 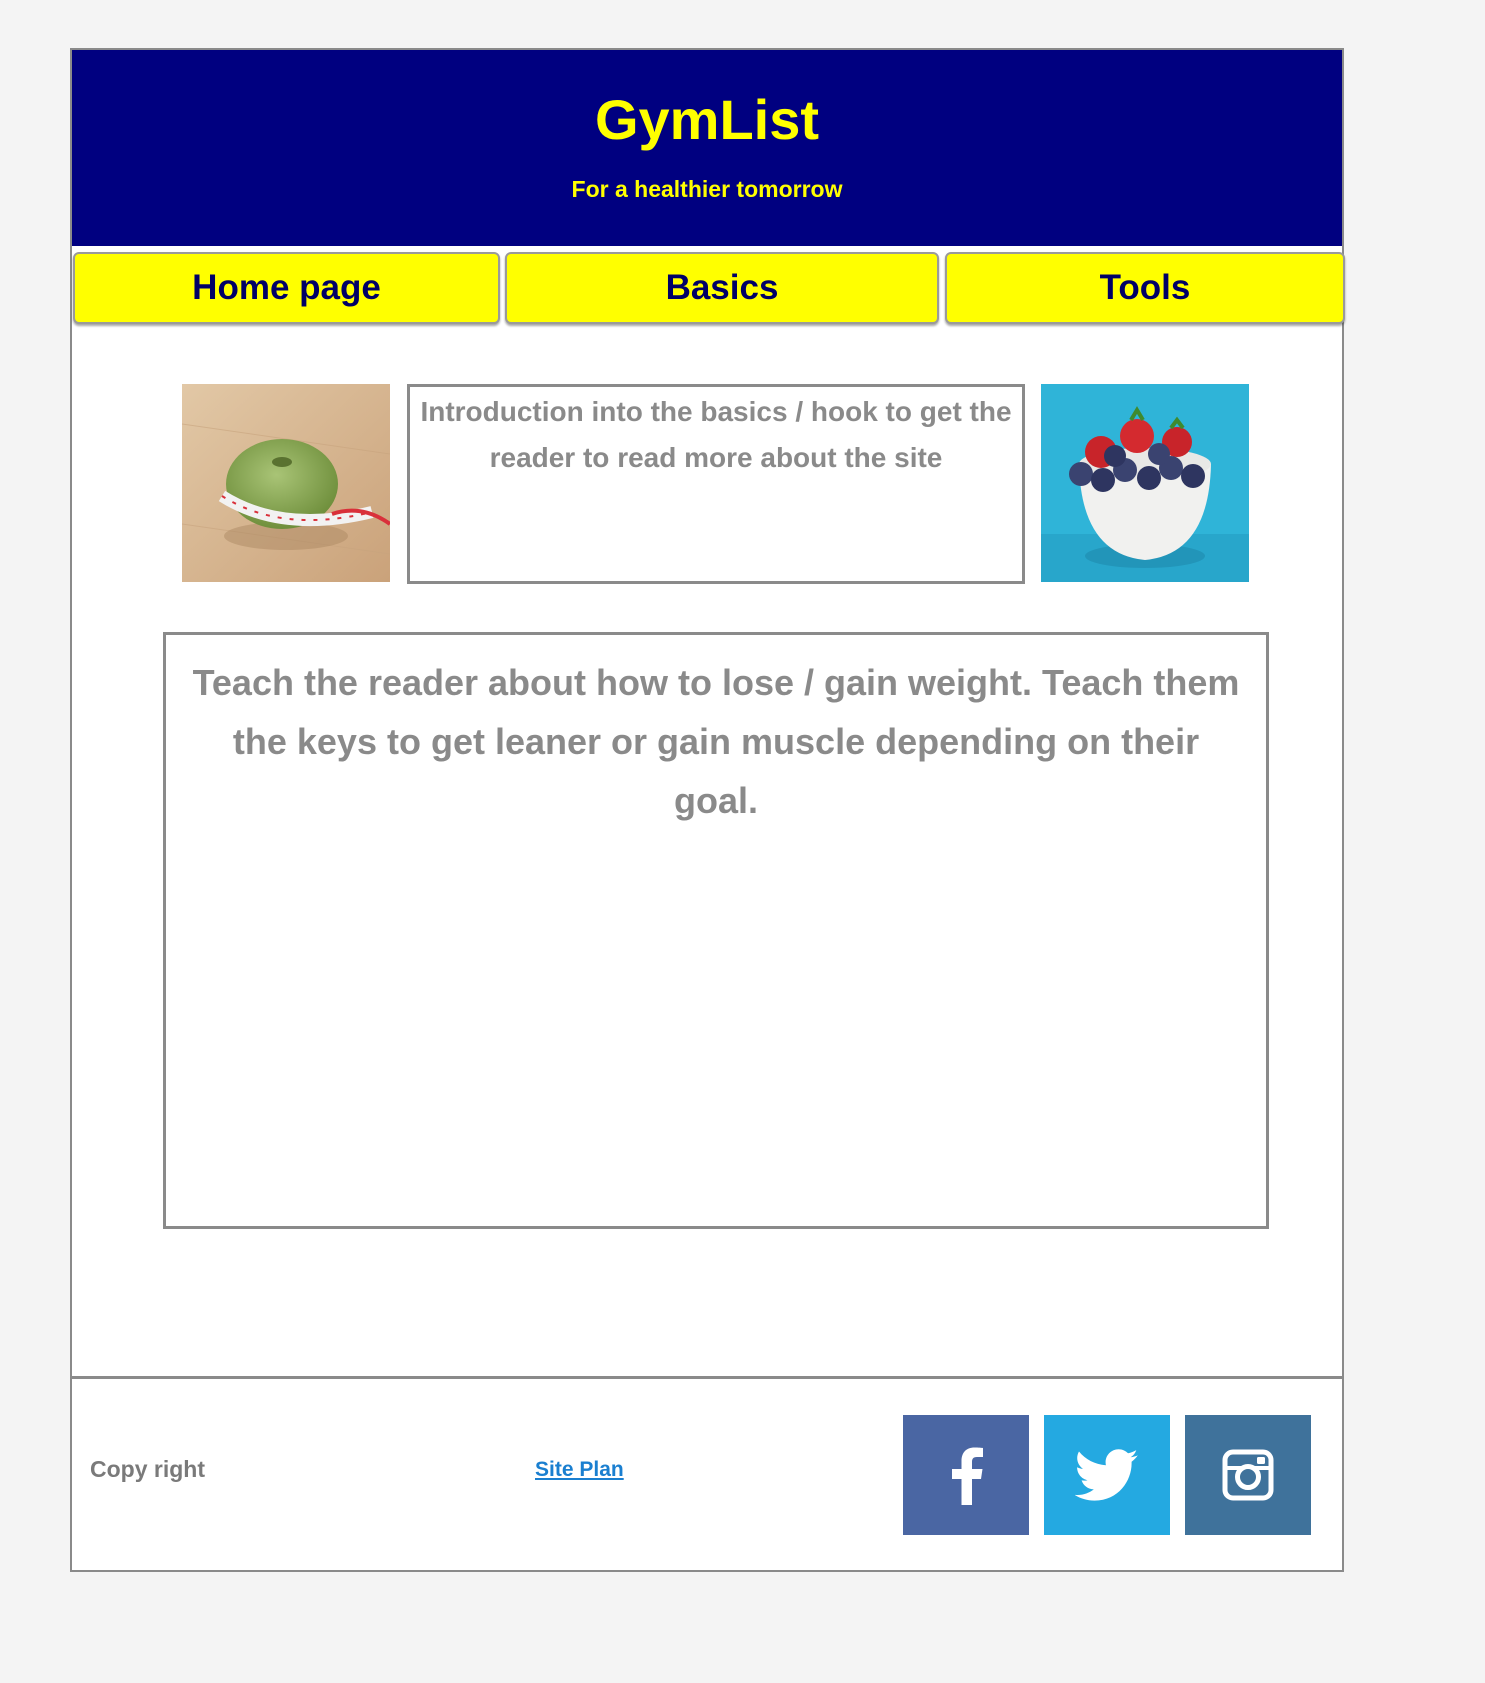 I want to click on site-title: GymList, so click(x=707, y=119).